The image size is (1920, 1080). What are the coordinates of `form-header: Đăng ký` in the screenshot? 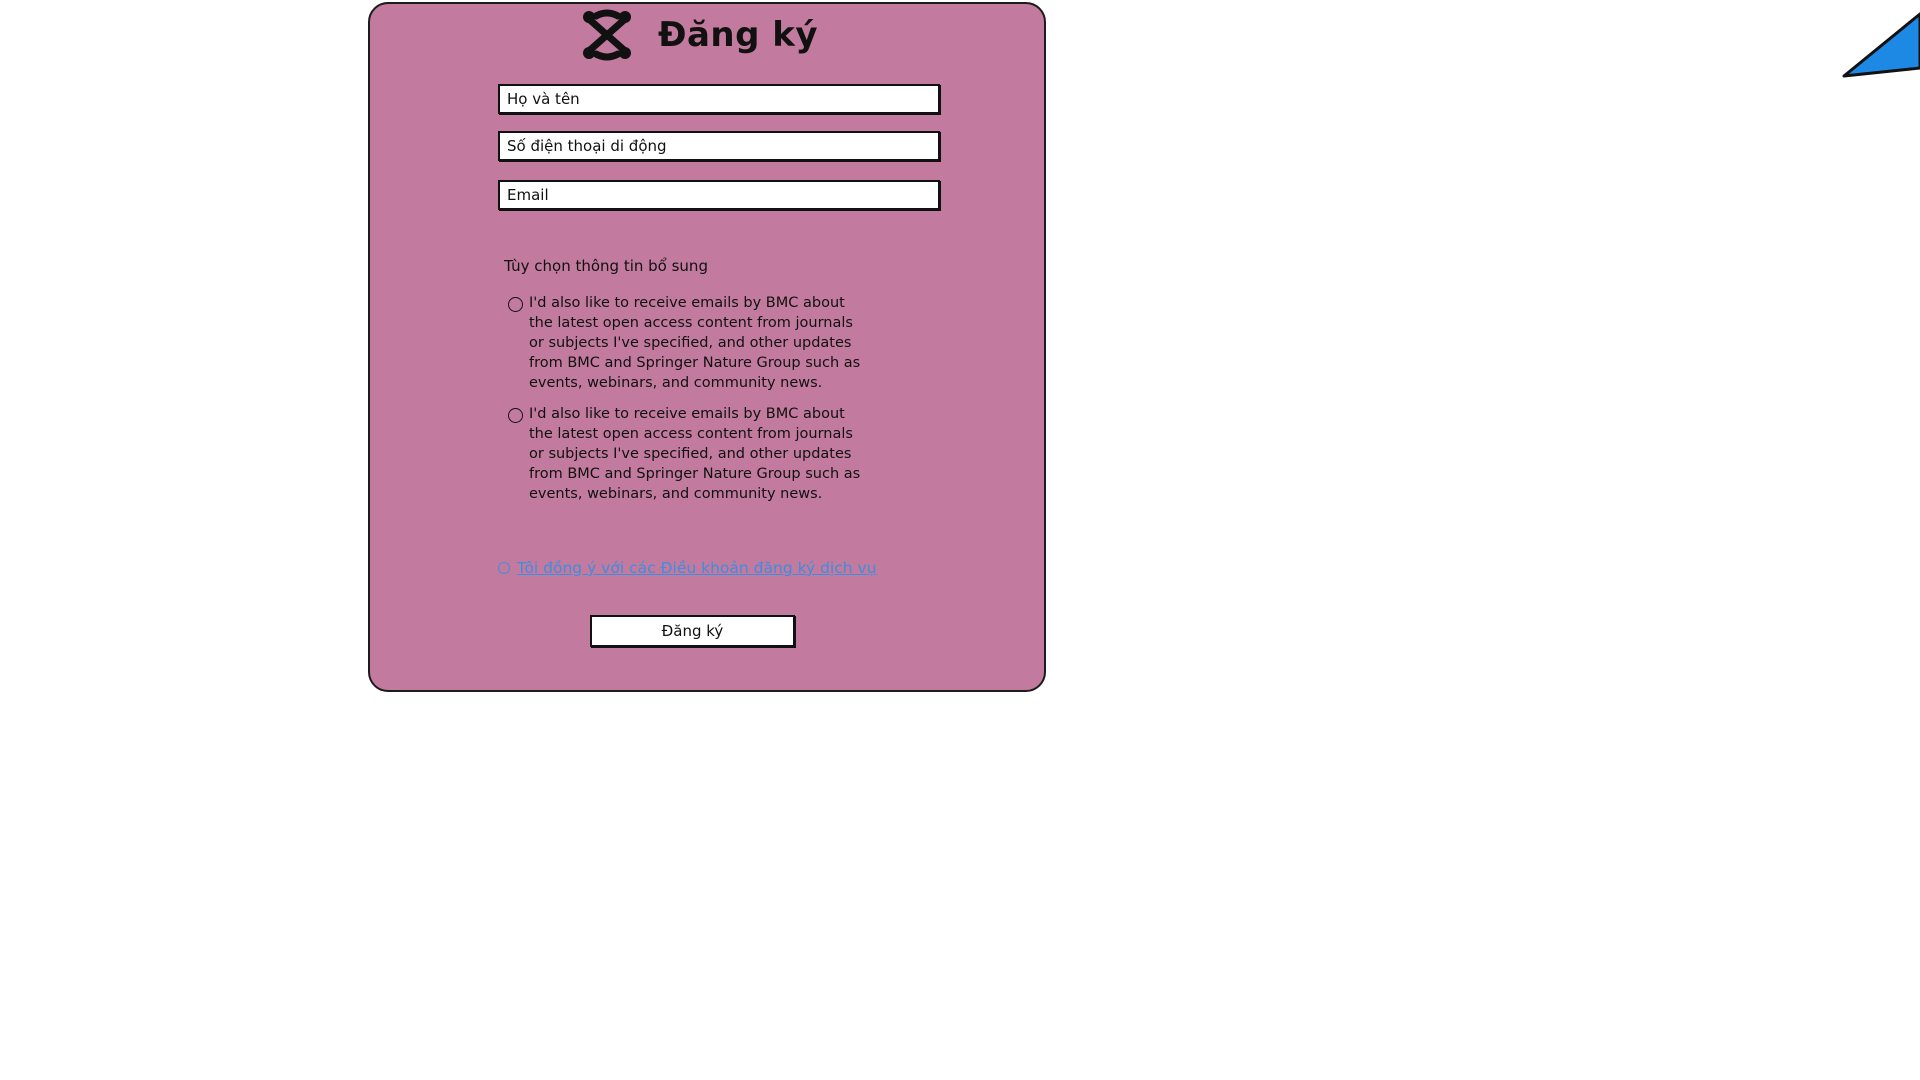 It's located at (699, 35).